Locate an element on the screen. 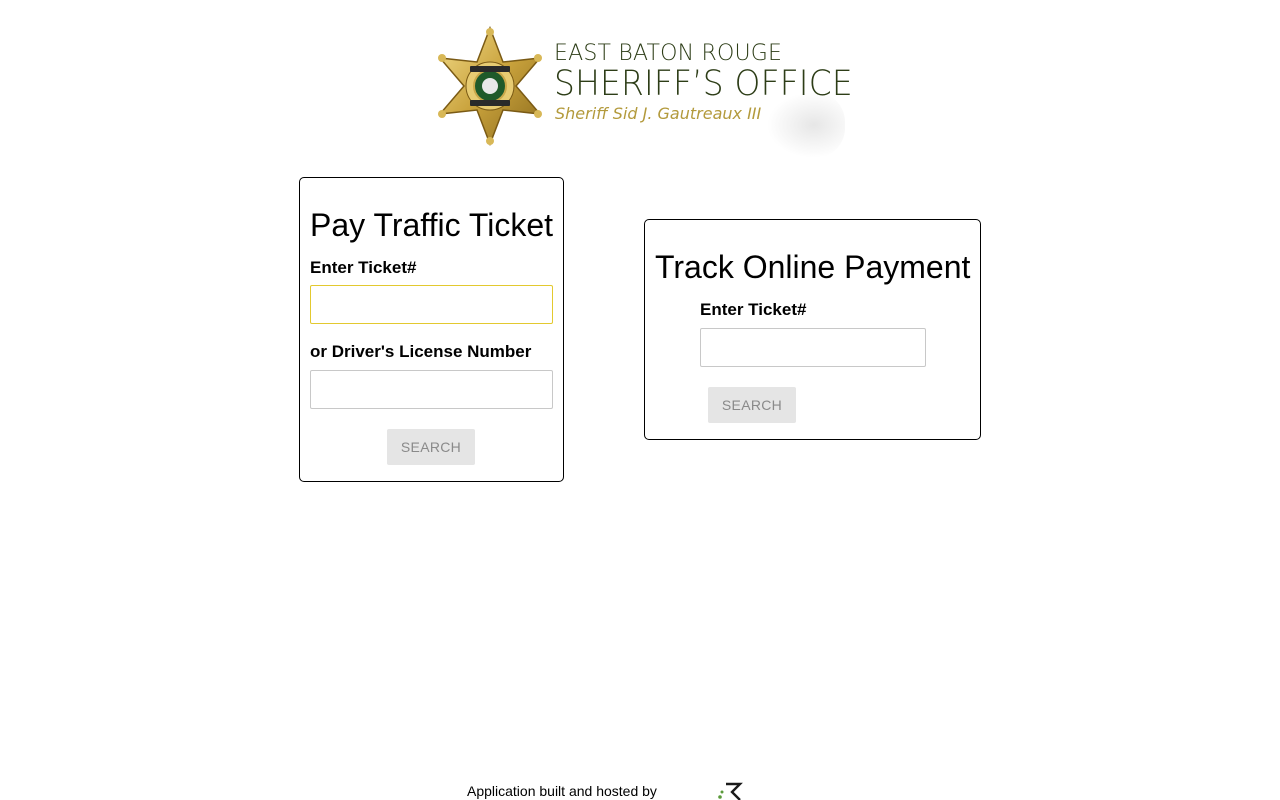 This screenshot has width=1280, height=800. drivers-license-label: or Driver's License Number is located at coordinates (421, 351).